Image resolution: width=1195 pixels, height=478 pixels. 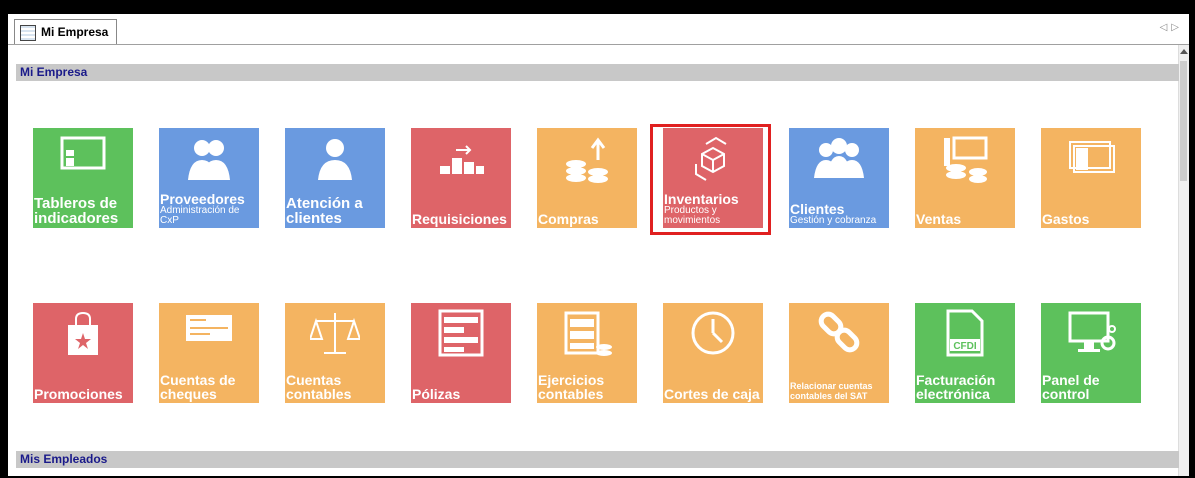 I want to click on tile-polizas: Pólizas, so click(x=461, y=353).